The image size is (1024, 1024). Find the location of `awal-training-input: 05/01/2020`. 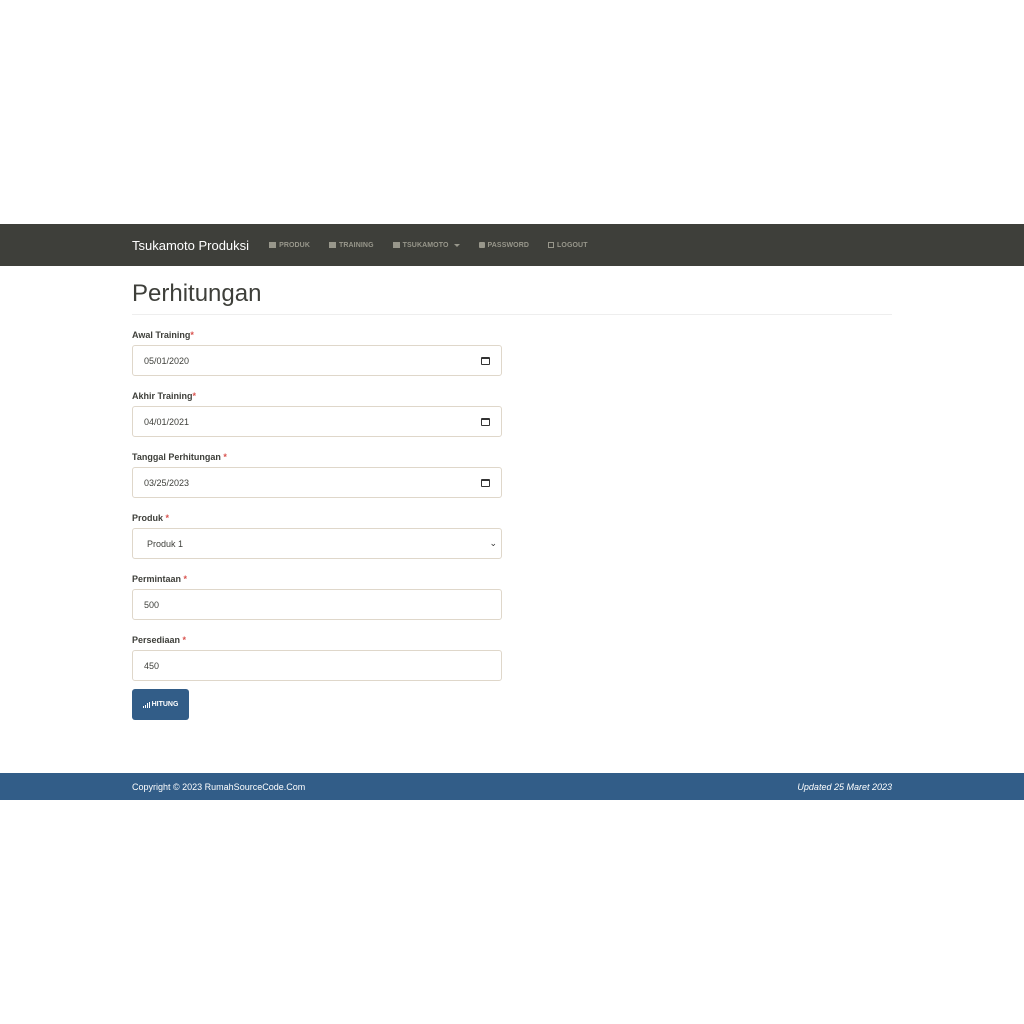

awal-training-input: 05/01/2020 is located at coordinates (317, 360).